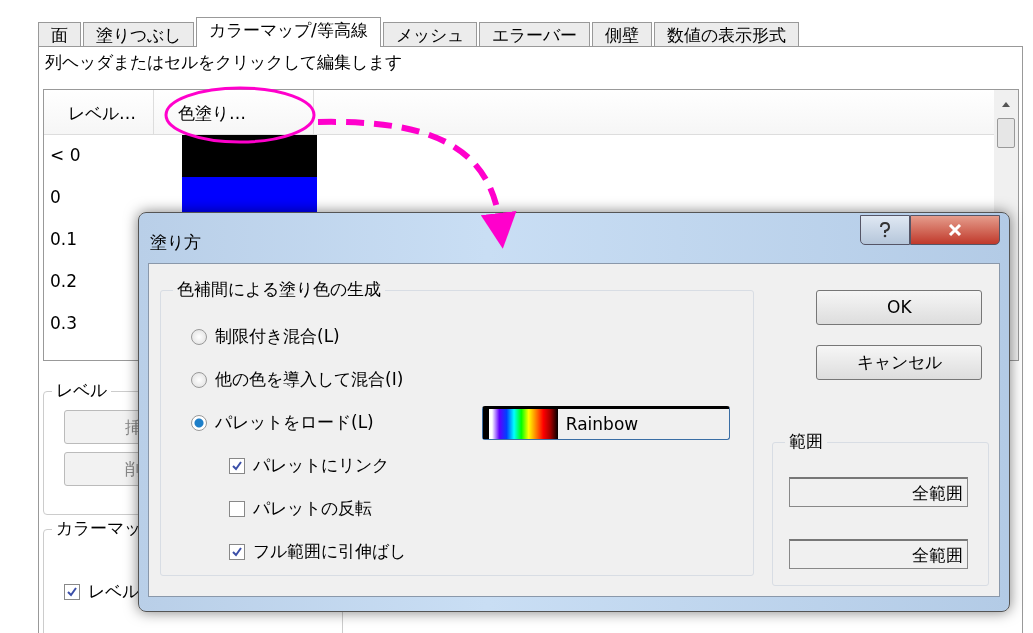  What do you see at coordinates (65, 155) in the screenshot?
I see `table-cell-text: < 0` at bounding box center [65, 155].